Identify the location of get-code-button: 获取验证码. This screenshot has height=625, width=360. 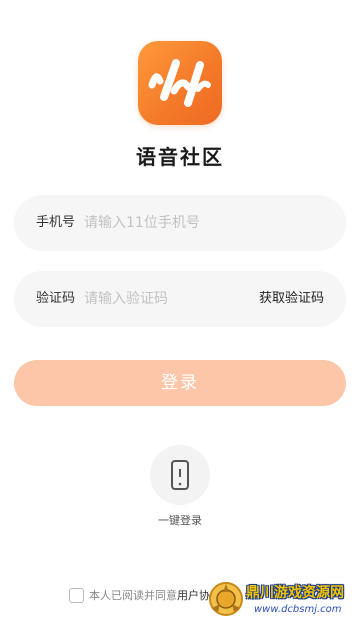
(291, 299).